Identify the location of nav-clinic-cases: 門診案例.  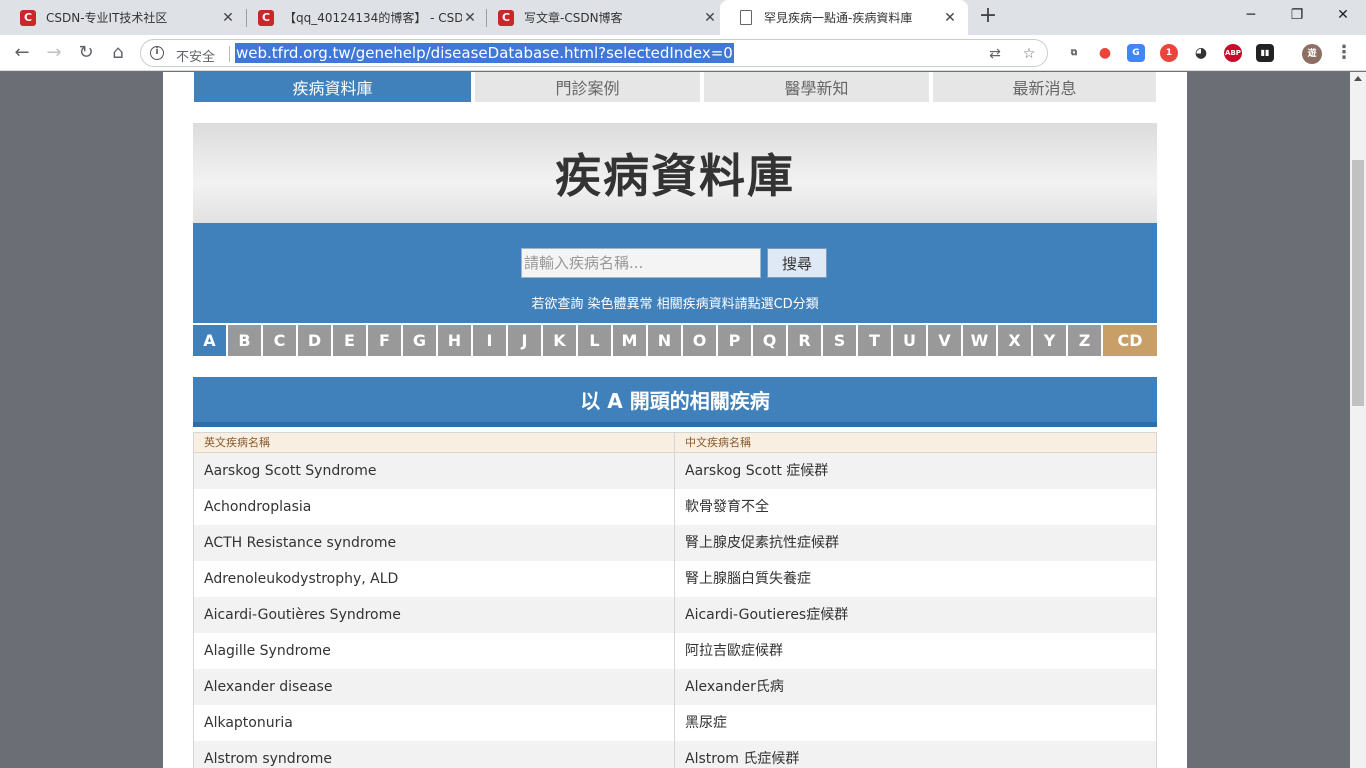
(587, 87).